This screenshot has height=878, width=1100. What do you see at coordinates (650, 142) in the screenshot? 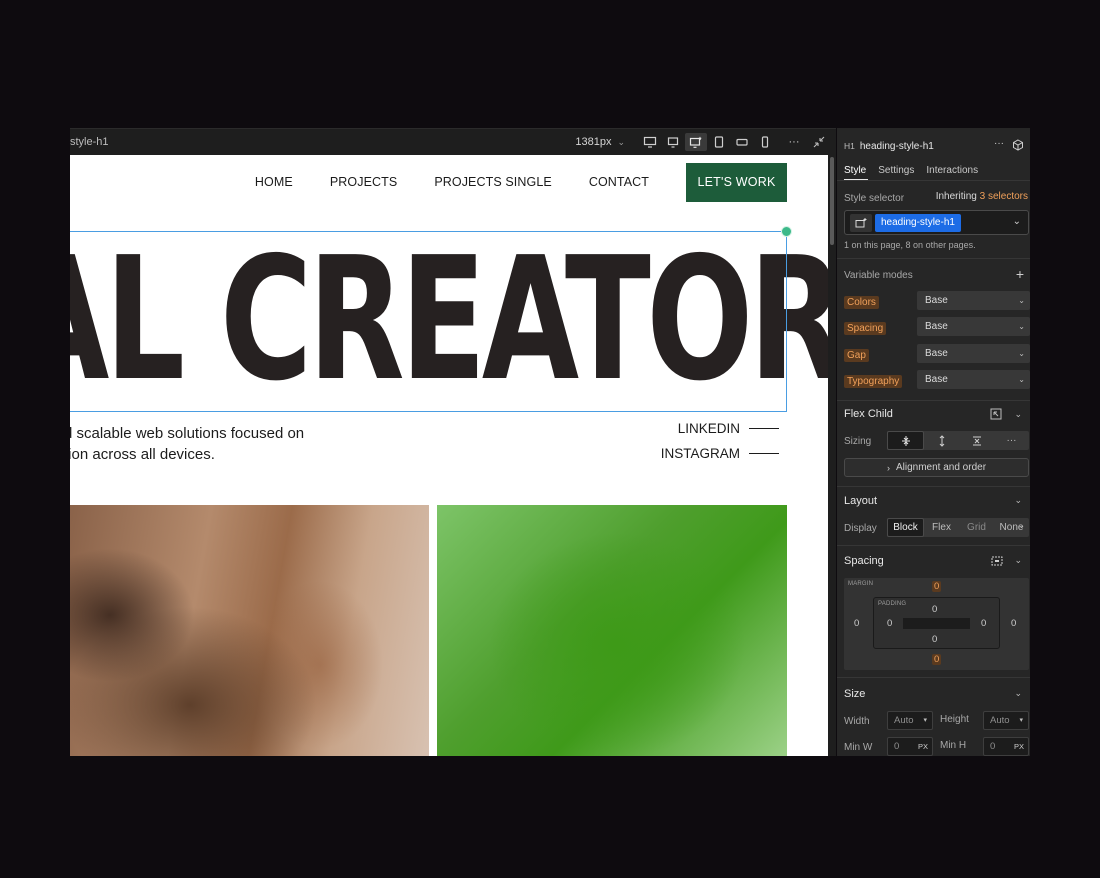
I see `desktop-large-icon` at bounding box center [650, 142].